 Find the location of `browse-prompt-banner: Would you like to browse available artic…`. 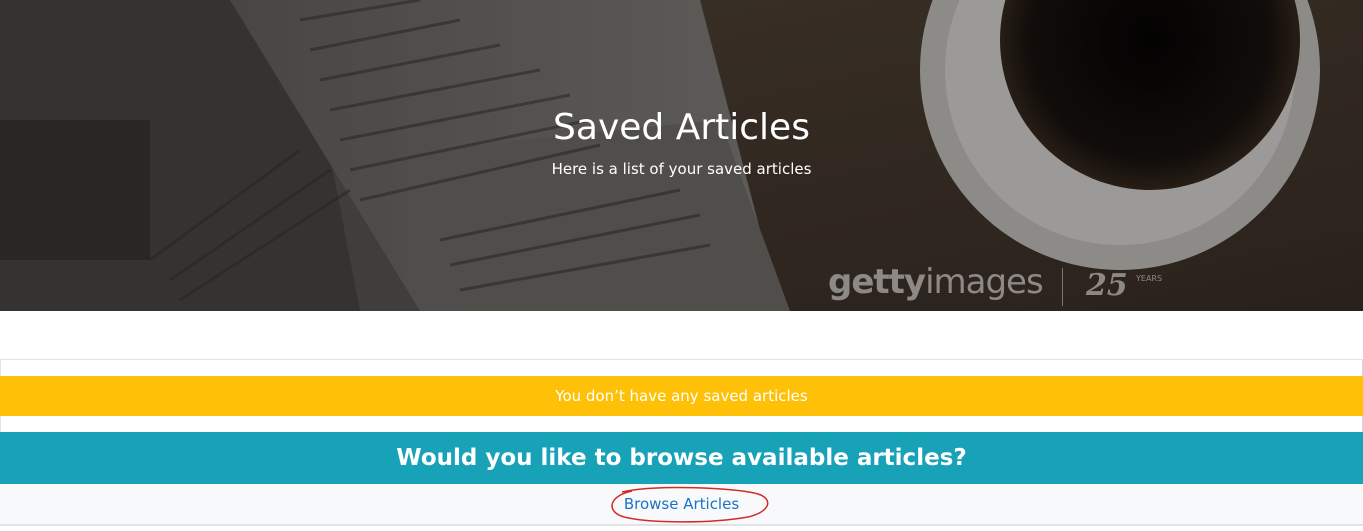

browse-prompt-banner: Would you like to browse available artic… is located at coordinates (681, 458).